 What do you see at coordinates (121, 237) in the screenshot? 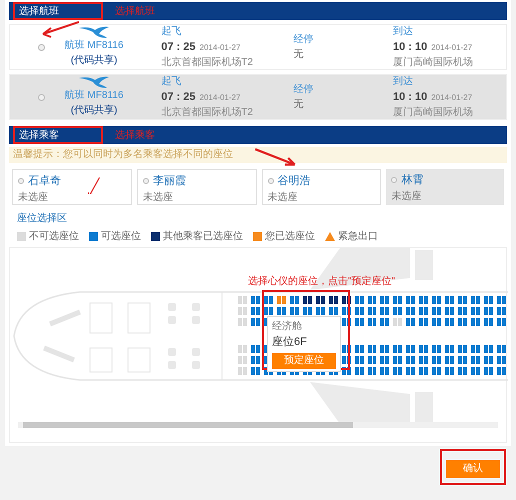
I see `legend-label: 可选座位` at bounding box center [121, 237].